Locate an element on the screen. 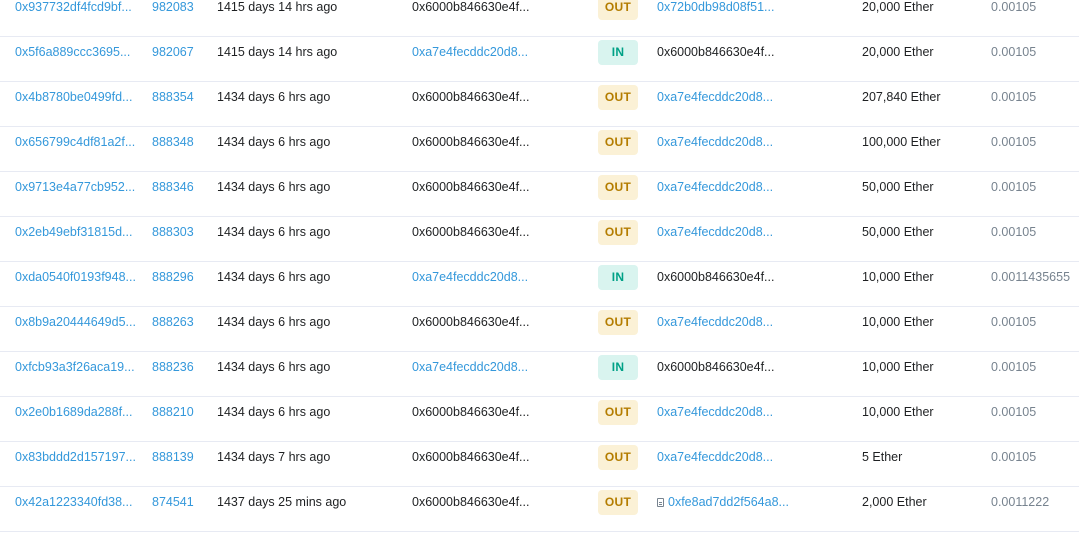 The image size is (1079, 535). block-number-link: 888354 is located at coordinates (173, 97).